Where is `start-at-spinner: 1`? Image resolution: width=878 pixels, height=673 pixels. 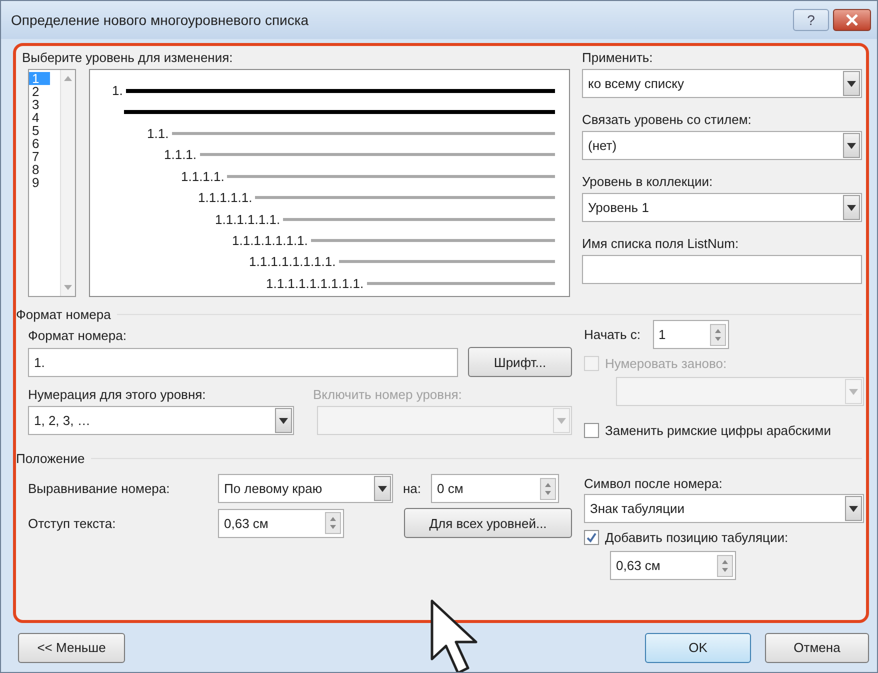 start-at-spinner: 1 is located at coordinates (690, 334).